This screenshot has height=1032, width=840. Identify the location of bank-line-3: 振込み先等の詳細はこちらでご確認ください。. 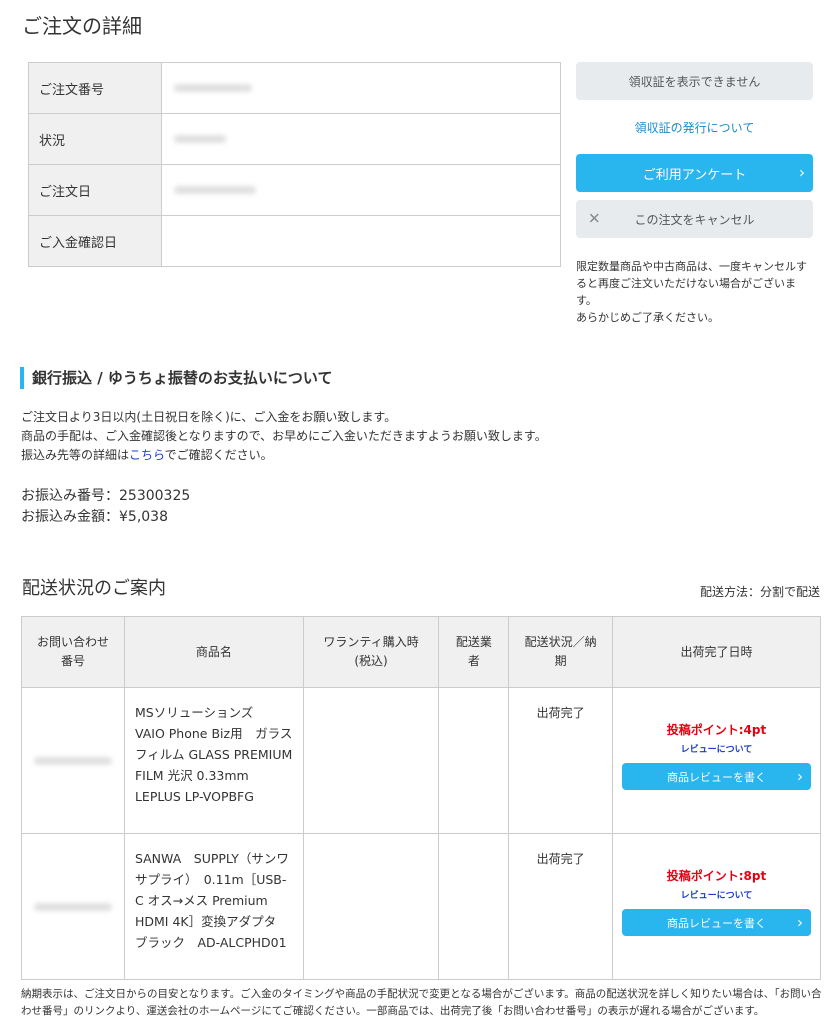
(284, 455).